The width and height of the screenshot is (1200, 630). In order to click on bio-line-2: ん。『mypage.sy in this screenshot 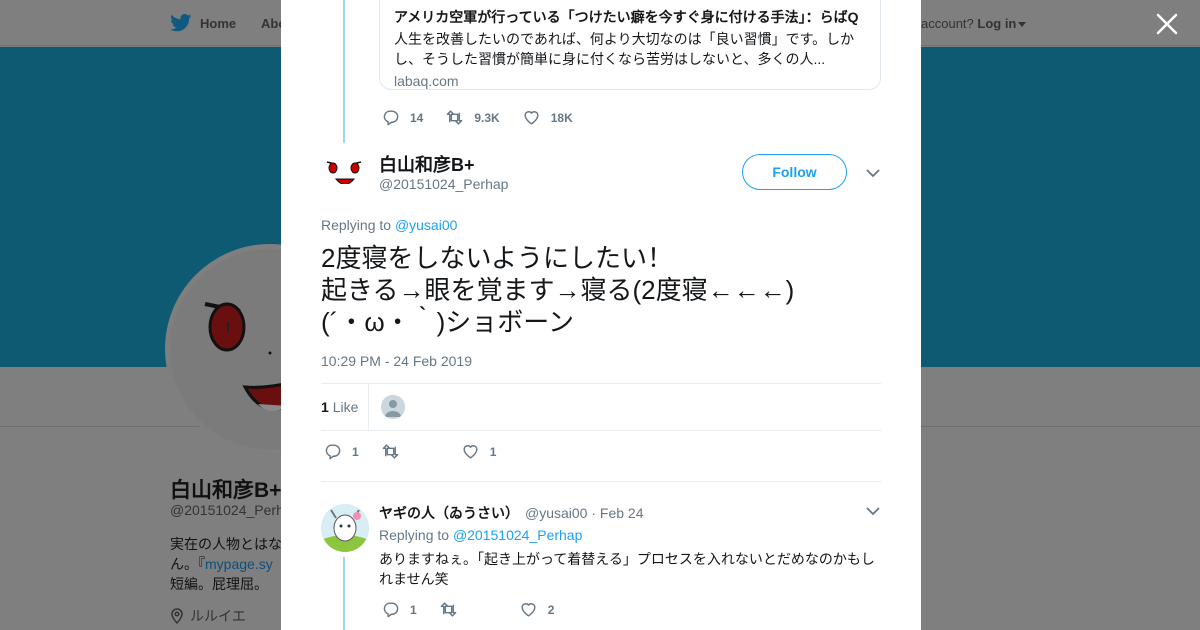, I will do `click(230, 564)`.